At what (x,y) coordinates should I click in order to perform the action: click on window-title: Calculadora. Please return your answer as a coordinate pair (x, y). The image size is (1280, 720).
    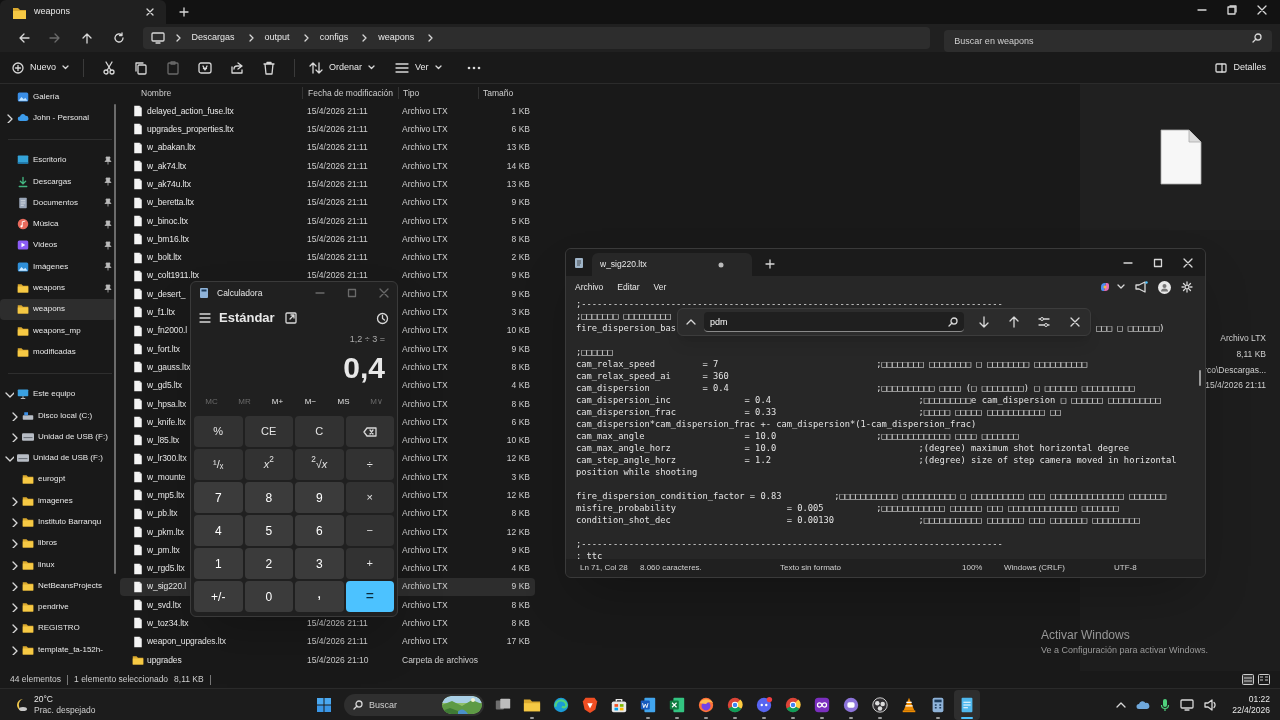
    Looking at the image, I should click on (240, 293).